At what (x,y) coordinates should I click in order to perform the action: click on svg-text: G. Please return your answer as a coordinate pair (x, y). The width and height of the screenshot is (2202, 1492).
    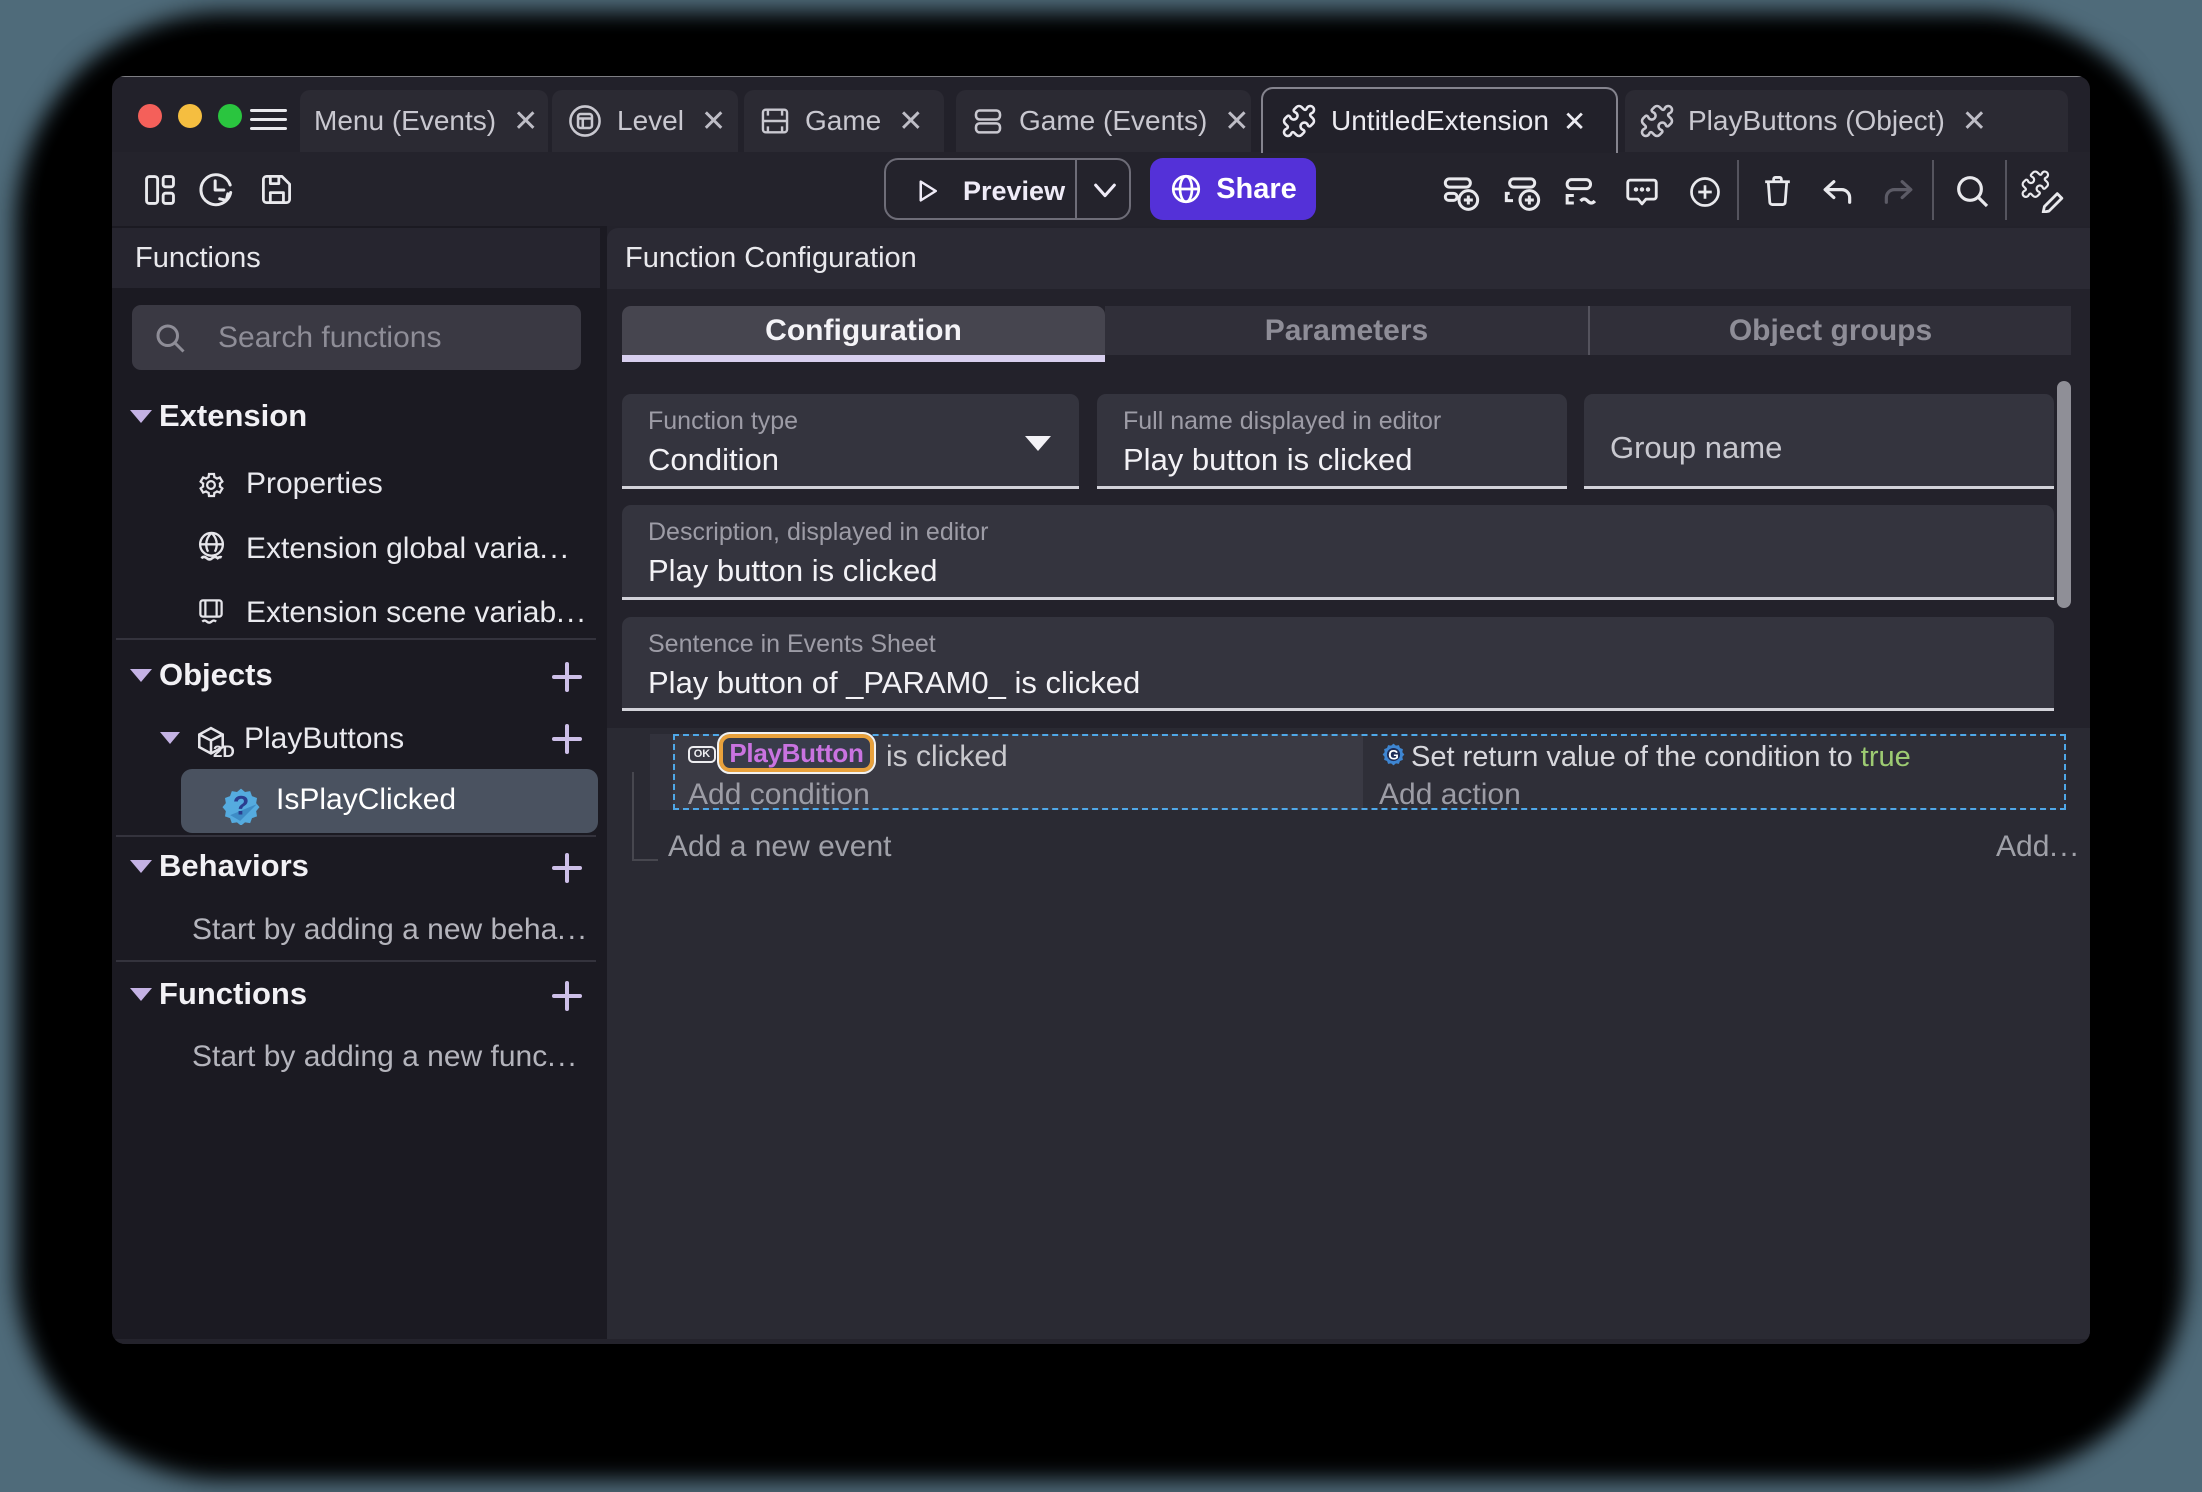
    Looking at the image, I should click on (1393, 755).